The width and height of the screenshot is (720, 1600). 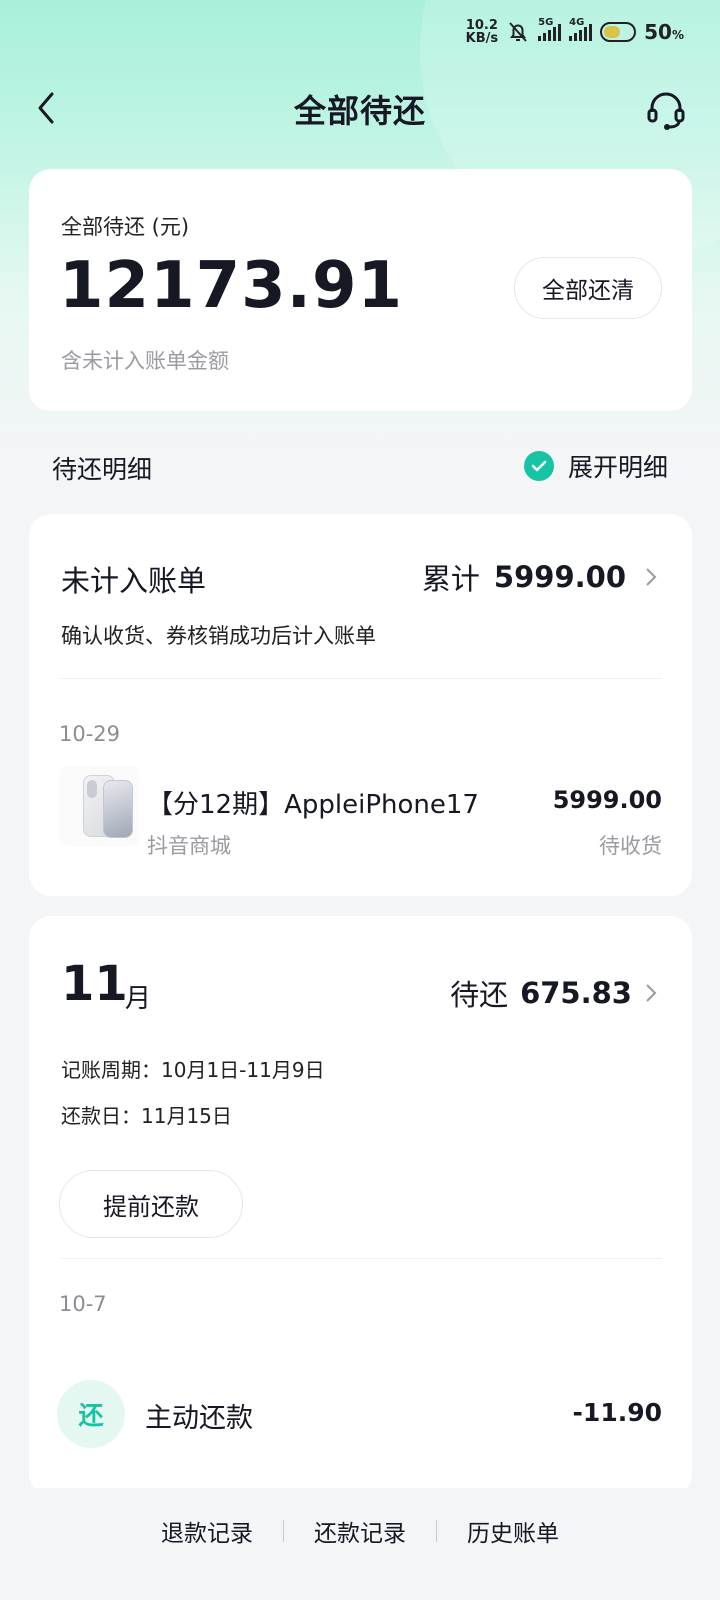 I want to click on battery-percent-unit: %, so click(x=677, y=35).